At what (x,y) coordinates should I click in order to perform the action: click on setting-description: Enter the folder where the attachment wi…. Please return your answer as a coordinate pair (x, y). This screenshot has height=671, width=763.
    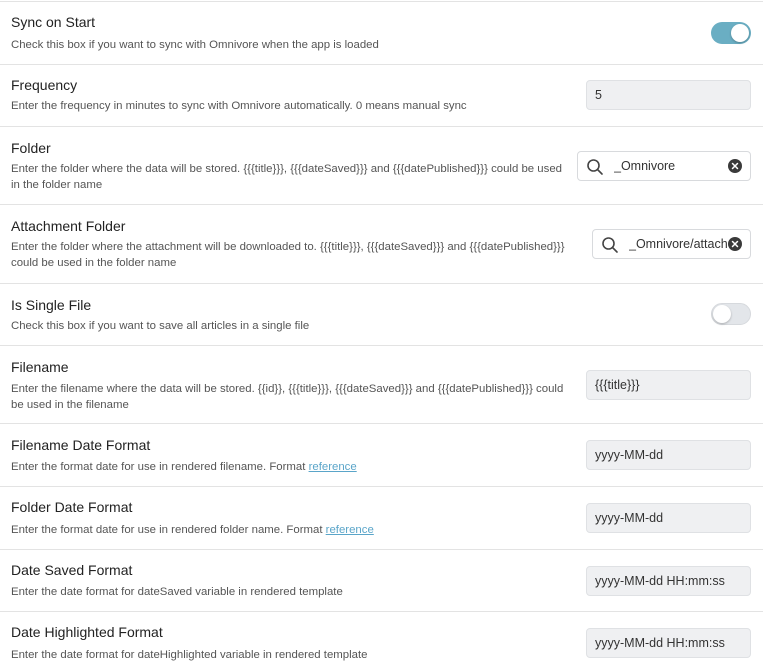
    Looking at the image, I should click on (288, 255).